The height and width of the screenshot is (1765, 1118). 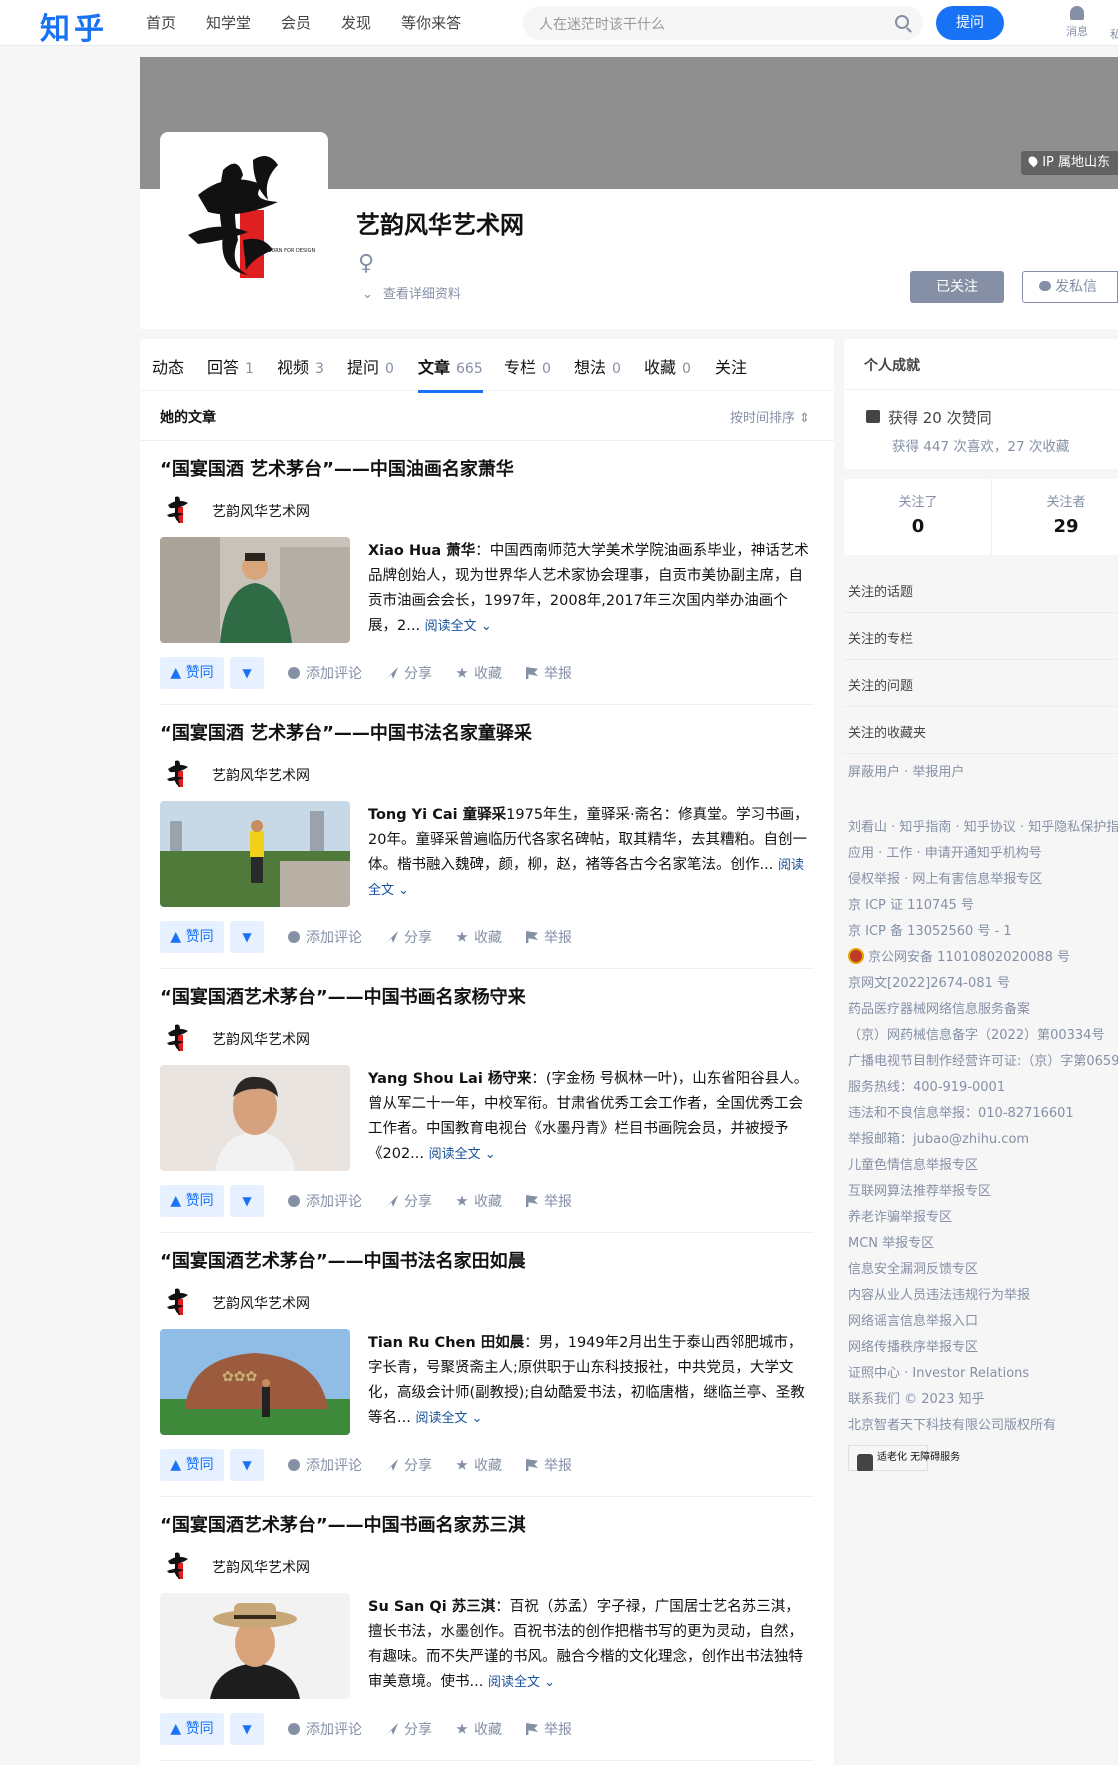 What do you see at coordinates (983, 1010) in the screenshot?
I see `footer-link: 药品医疗器械网络信息服务备案` at bounding box center [983, 1010].